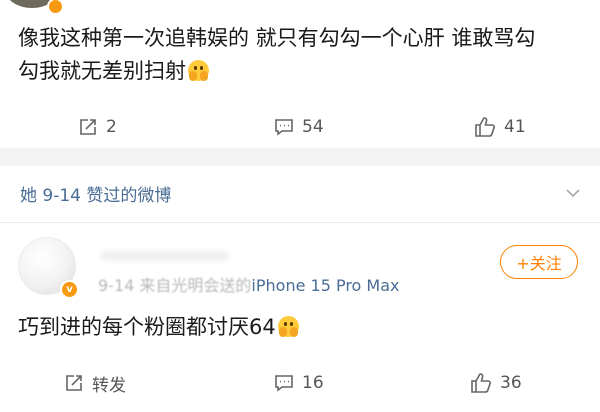 This screenshot has height=412, width=600. Describe the element at coordinates (573, 193) in the screenshot. I see `chevron-down-icon` at that location.